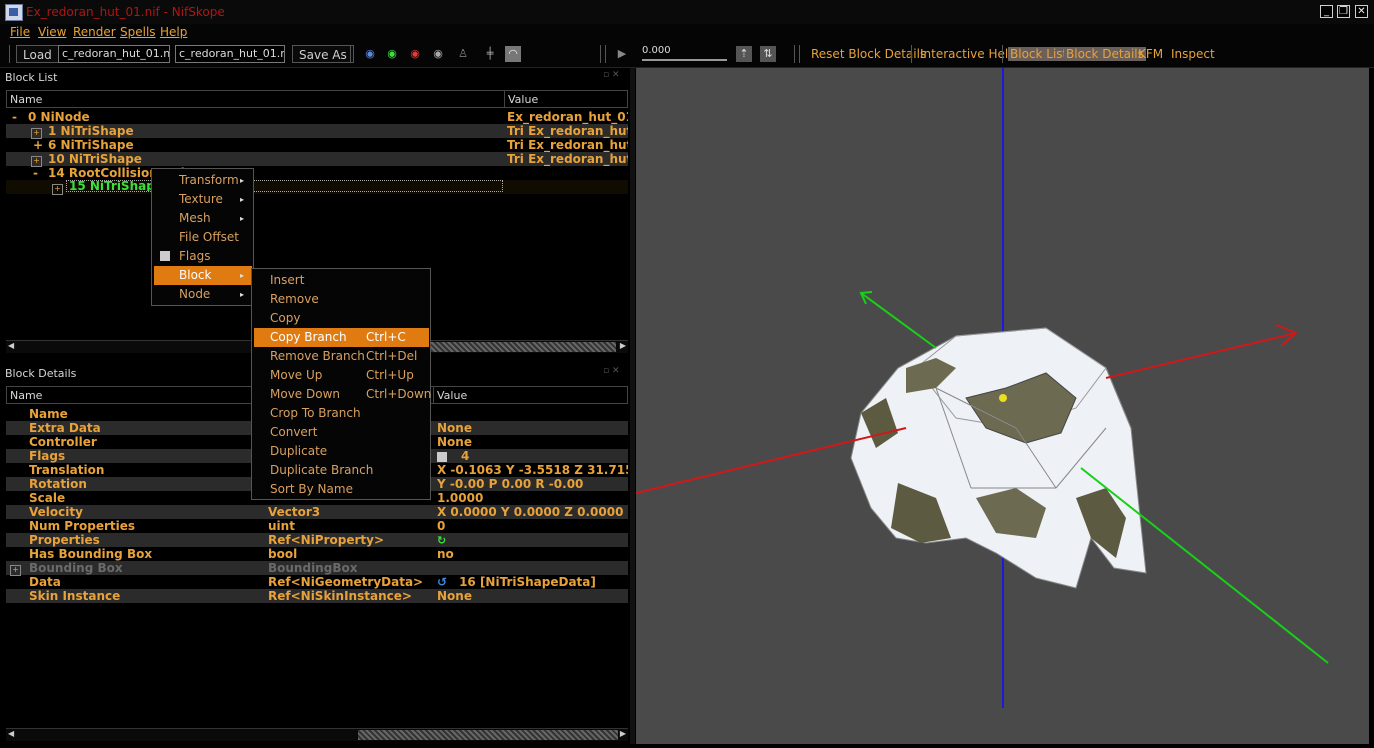  What do you see at coordinates (370, 54) in the screenshot?
I see `view-front-icon: ◉` at bounding box center [370, 54].